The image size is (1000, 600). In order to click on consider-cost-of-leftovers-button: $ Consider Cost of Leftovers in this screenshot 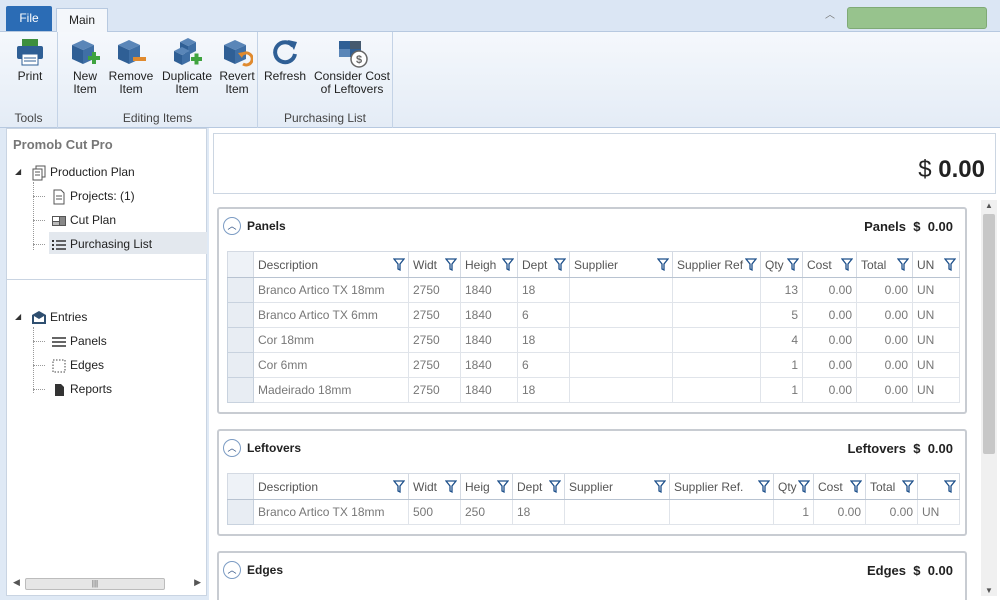, I will do `click(352, 66)`.